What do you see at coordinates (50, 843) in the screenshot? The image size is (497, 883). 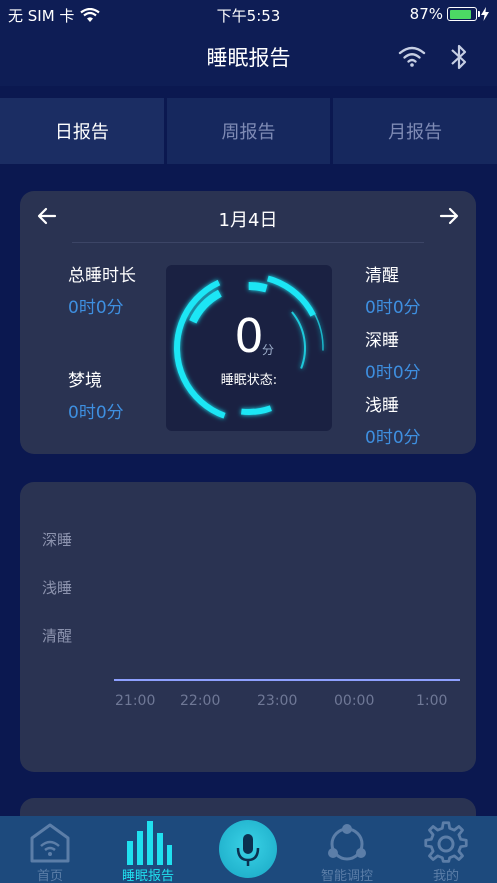 I see `home-wifi-icon` at bounding box center [50, 843].